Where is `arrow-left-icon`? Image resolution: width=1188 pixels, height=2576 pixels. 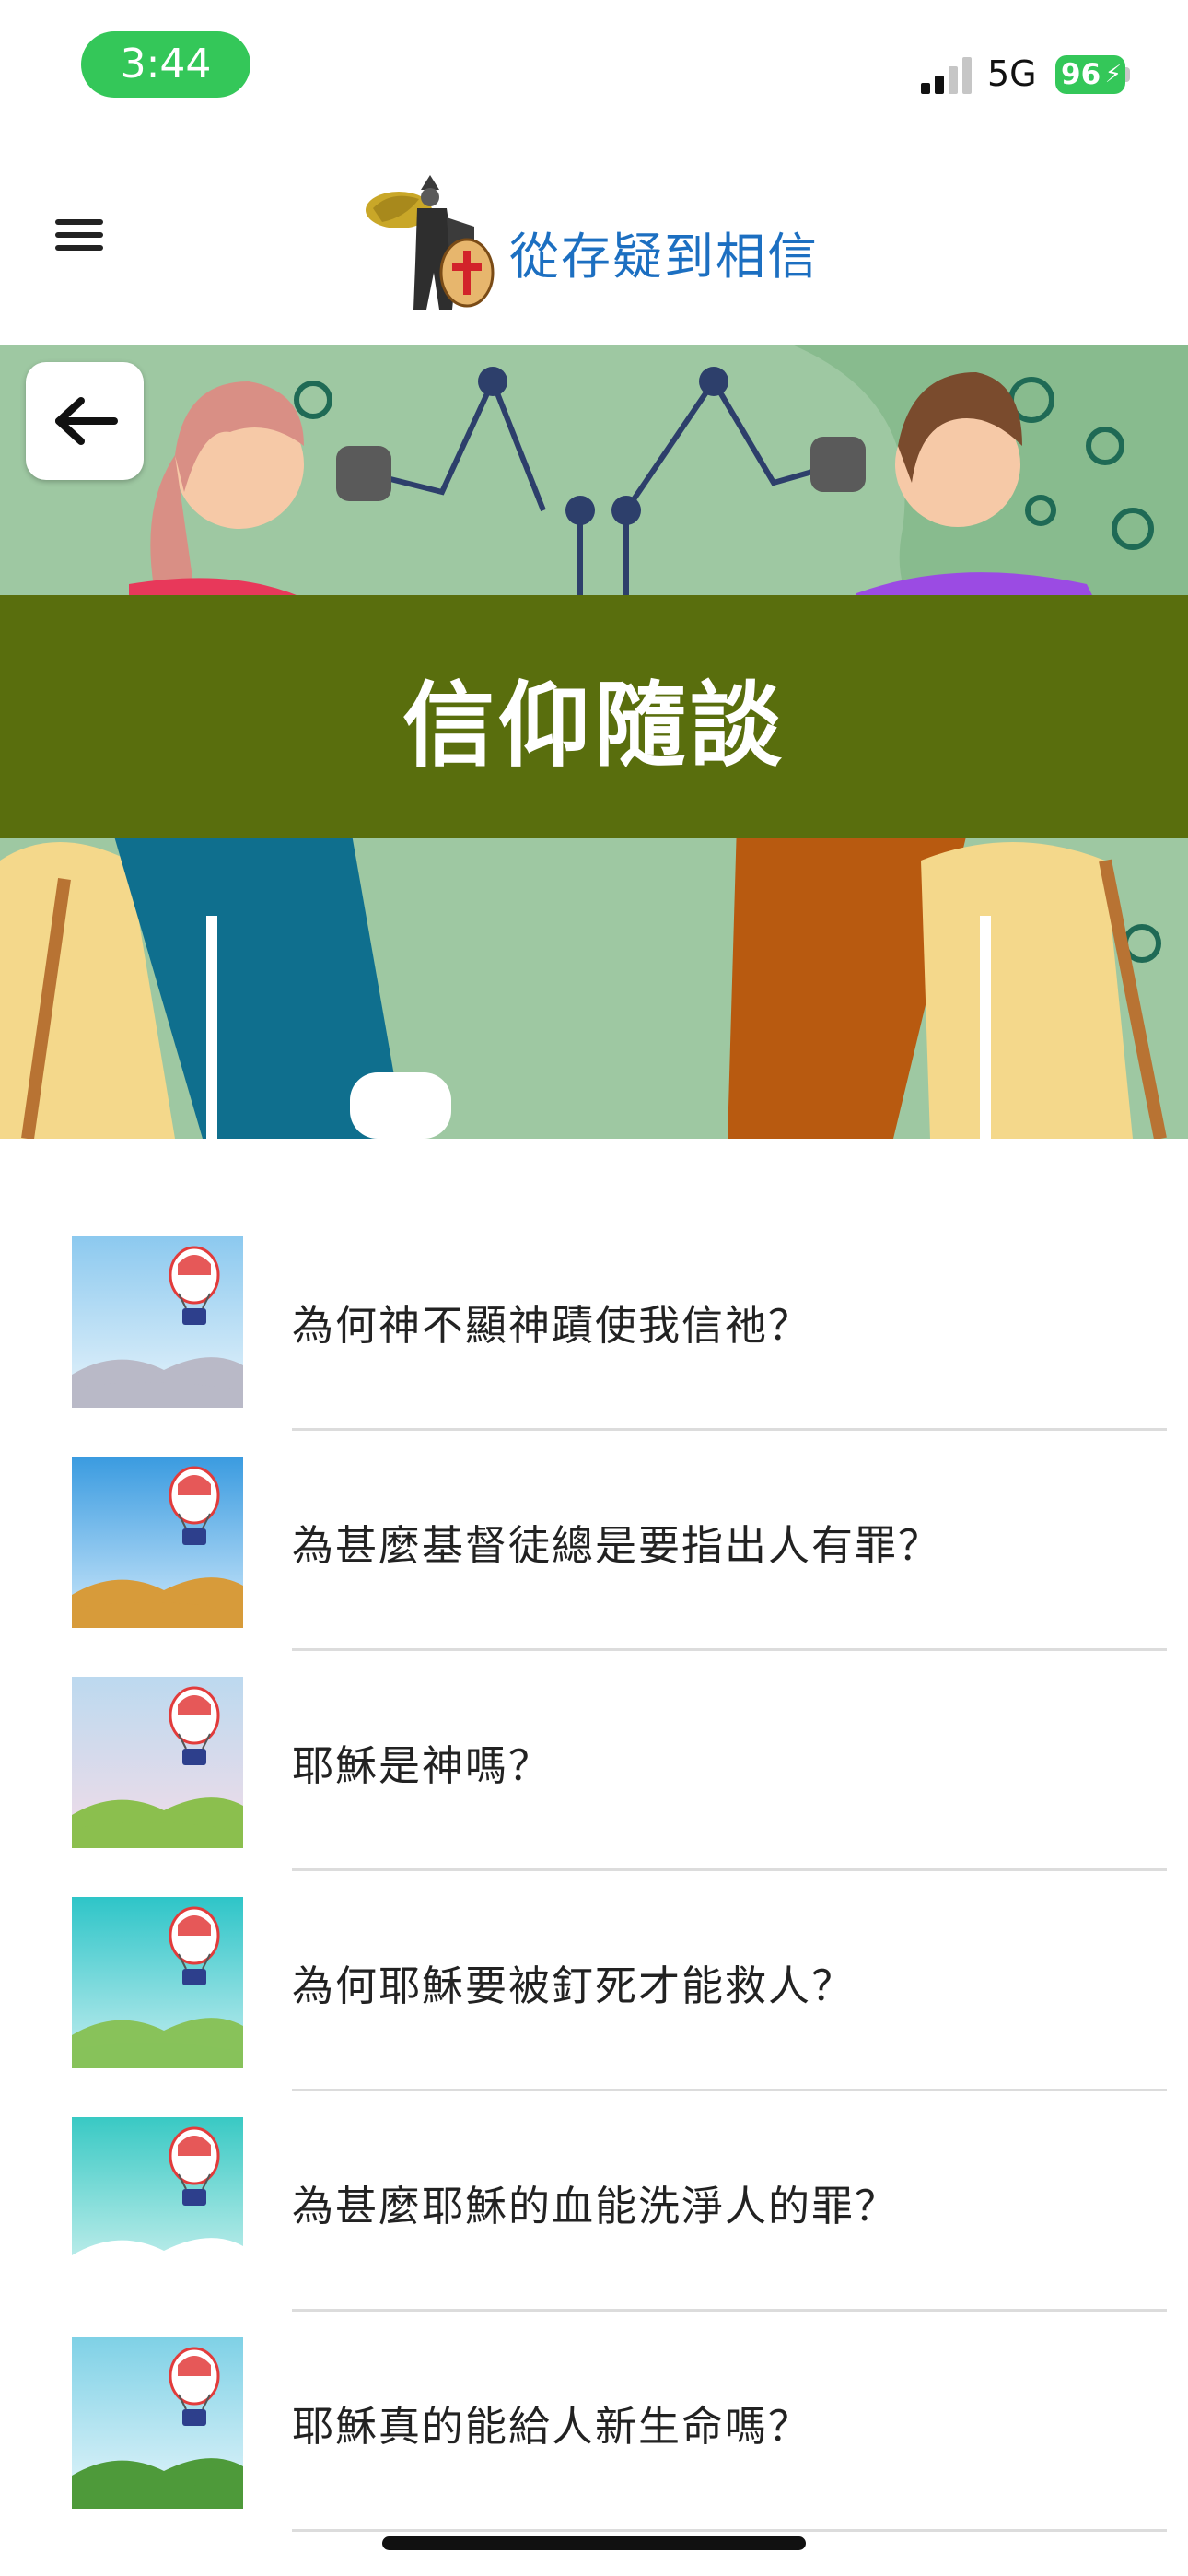 arrow-left-icon is located at coordinates (86, 421).